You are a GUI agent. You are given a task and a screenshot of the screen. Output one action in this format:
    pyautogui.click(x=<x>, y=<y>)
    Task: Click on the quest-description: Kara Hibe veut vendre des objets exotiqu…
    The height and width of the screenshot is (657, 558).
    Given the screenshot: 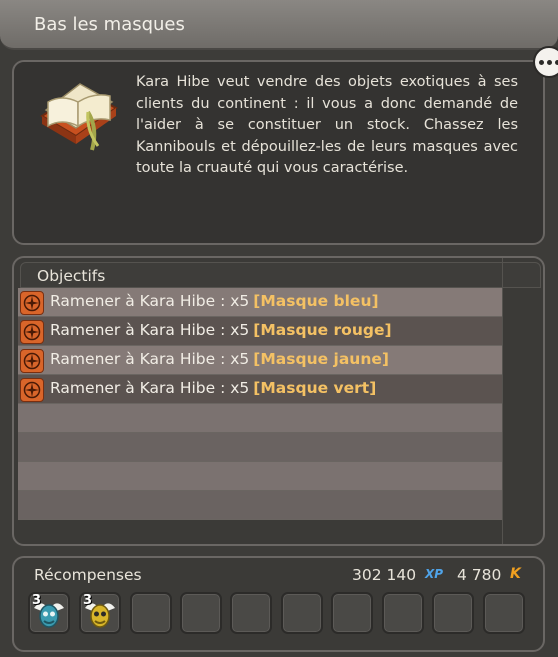 What is the action you would take?
    pyautogui.click(x=327, y=125)
    